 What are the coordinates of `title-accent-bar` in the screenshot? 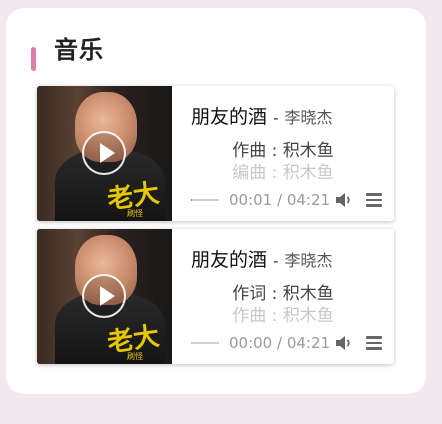 It's located at (33, 59).